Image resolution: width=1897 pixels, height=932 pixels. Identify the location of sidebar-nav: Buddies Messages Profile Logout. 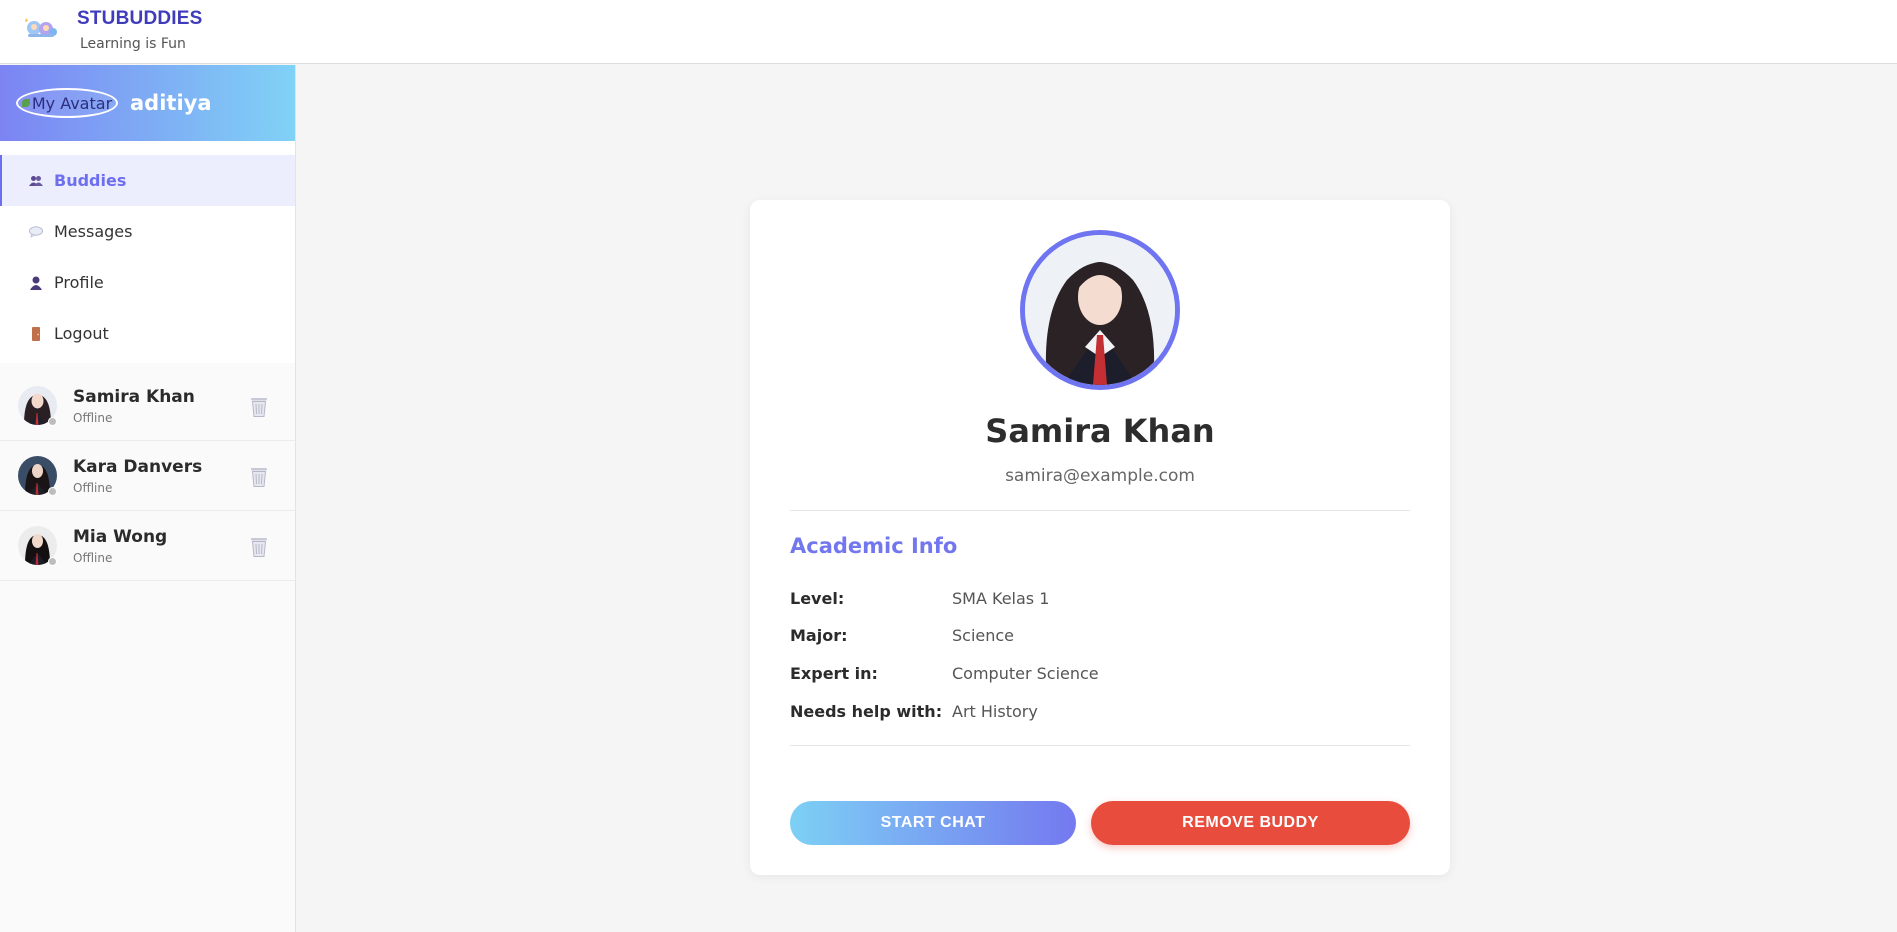
(147, 252).